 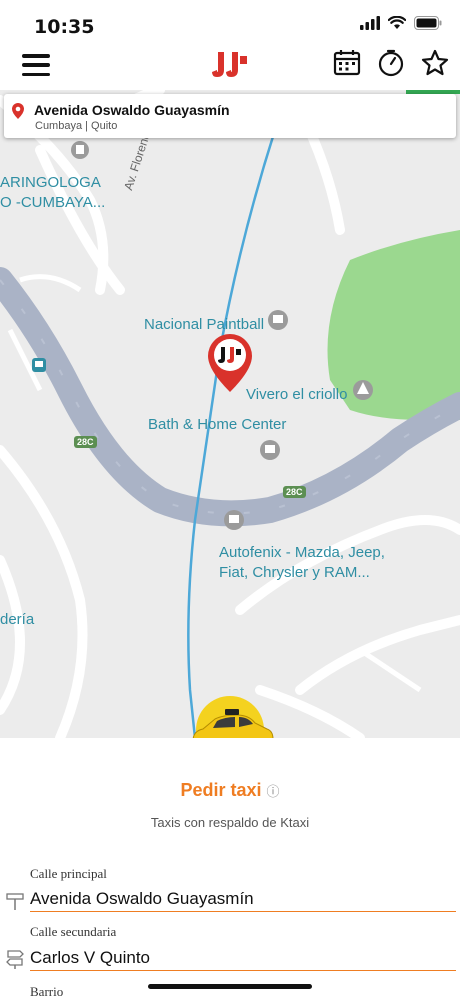 I want to click on top-navbar, so click(x=230, y=68).